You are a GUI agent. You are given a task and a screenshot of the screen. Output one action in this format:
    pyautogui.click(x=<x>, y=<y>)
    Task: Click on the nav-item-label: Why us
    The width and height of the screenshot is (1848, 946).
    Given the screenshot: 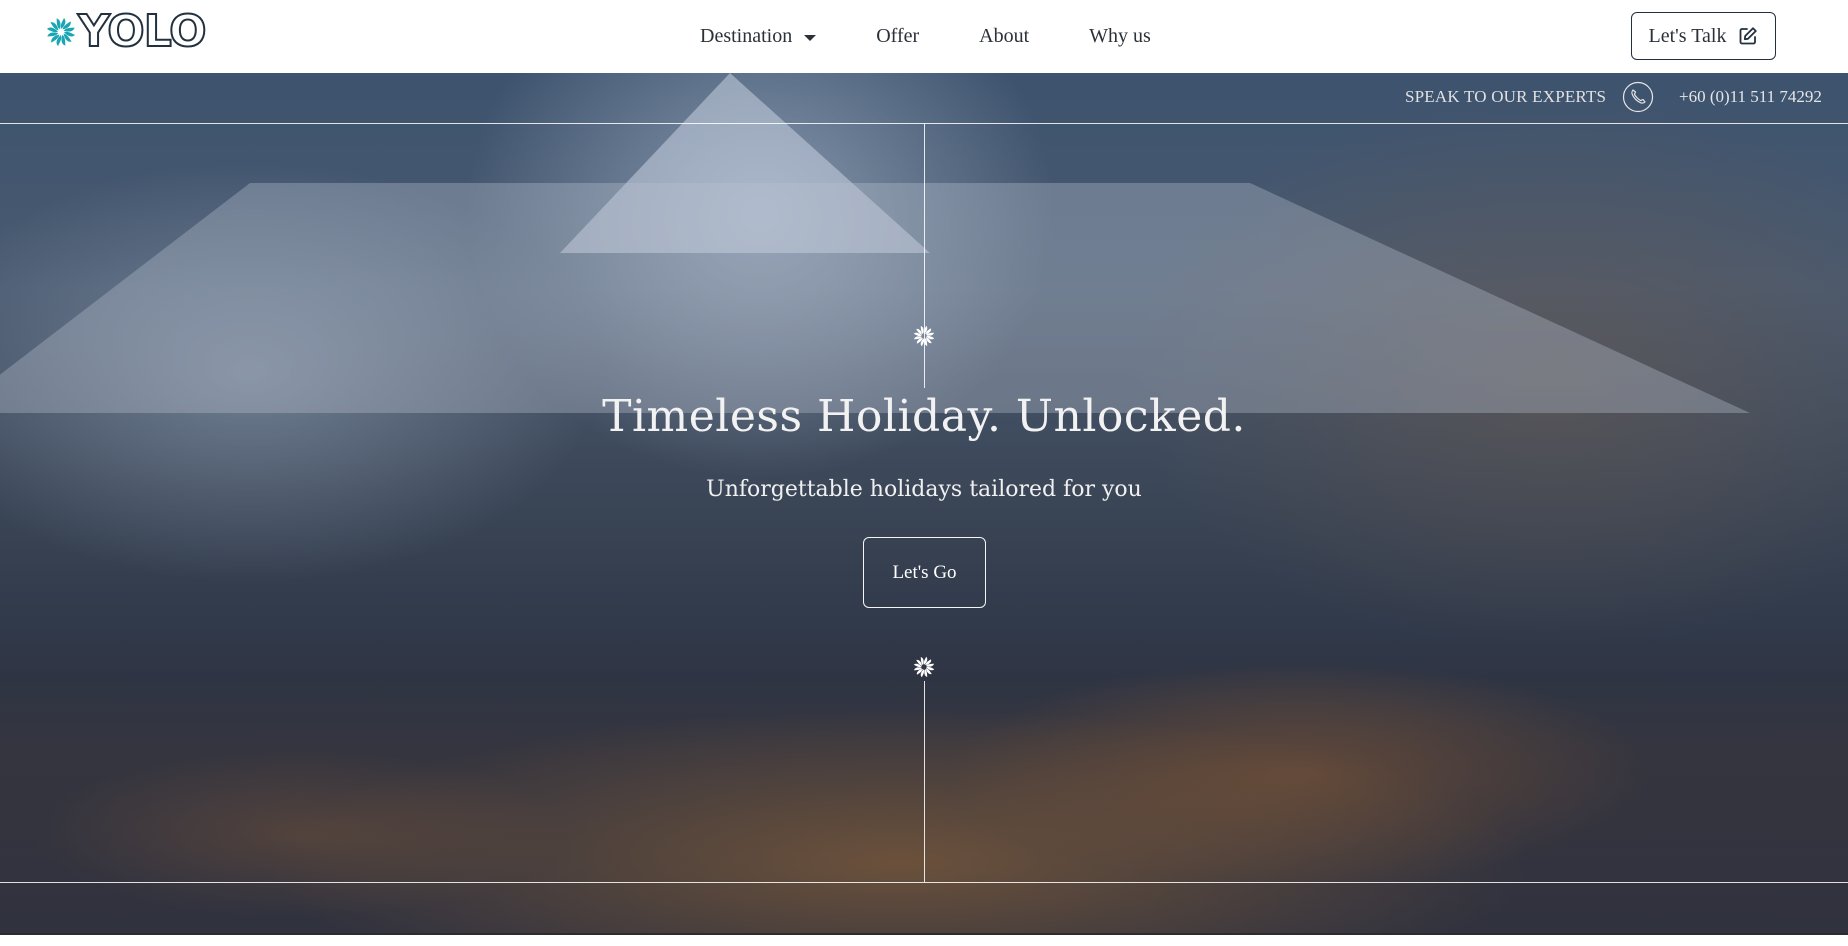 What is the action you would take?
    pyautogui.click(x=1120, y=36)
    